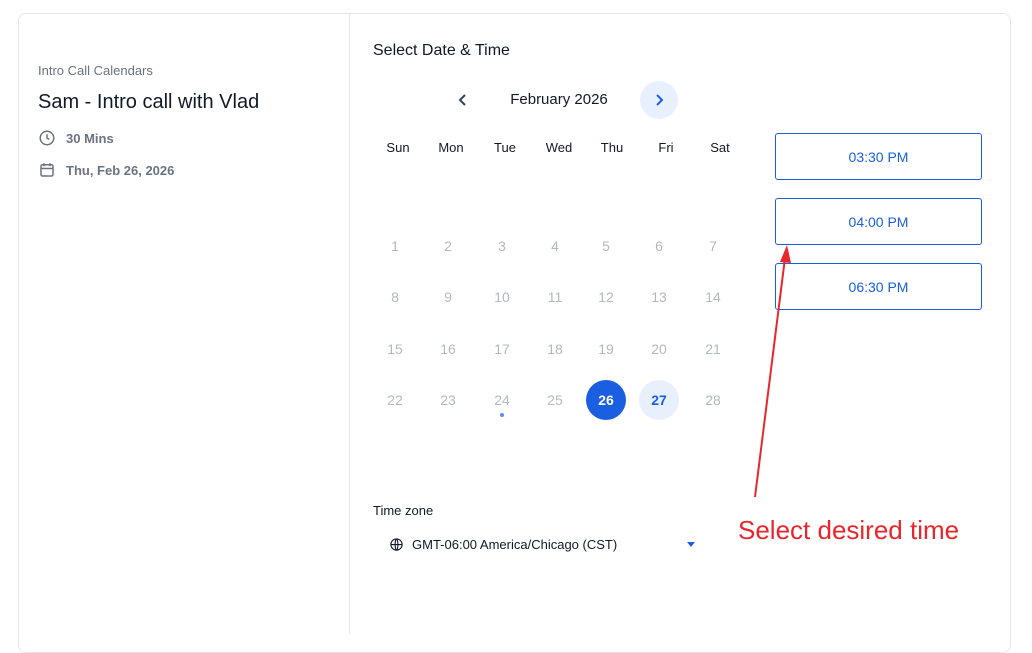 This screenshot has width=1032, height=653. What do you see at coordinates (502, 349) in the screenshot?
I see `day-17: 17` at bounding box center [502, 349].